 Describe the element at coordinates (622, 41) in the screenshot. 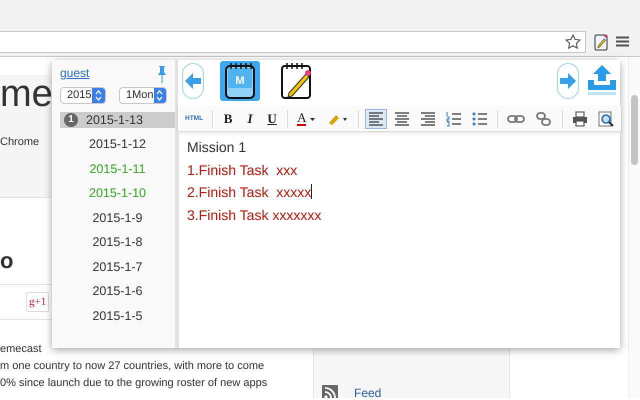

I see `menu-icon` at that location.